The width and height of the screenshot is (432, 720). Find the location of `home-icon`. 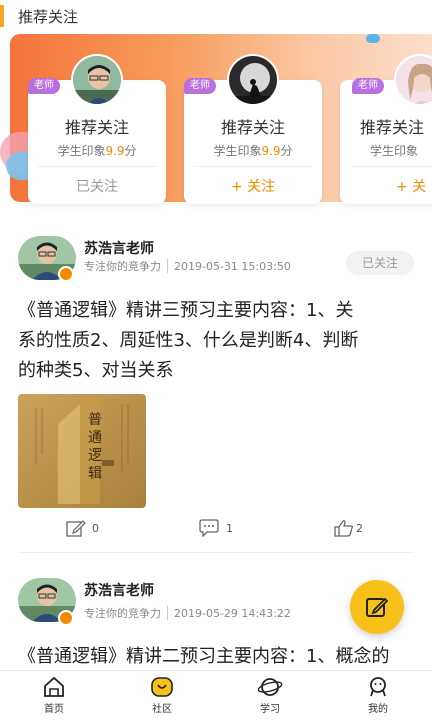

home-icon is located at coordinates (54, 686).